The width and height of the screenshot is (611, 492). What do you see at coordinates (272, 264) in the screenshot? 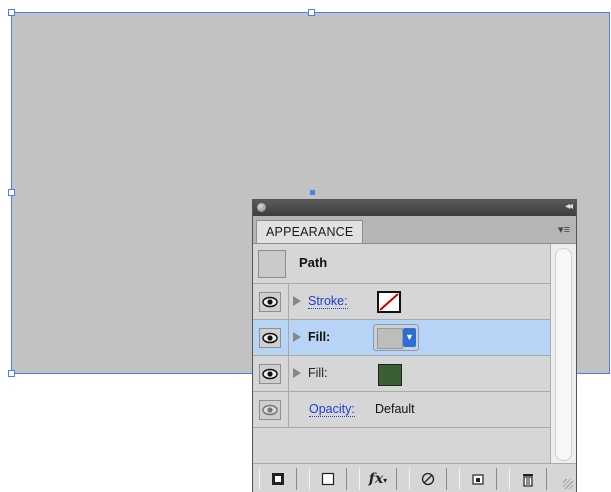
I see `object-thumbnail` at bounding box center [272, 264].